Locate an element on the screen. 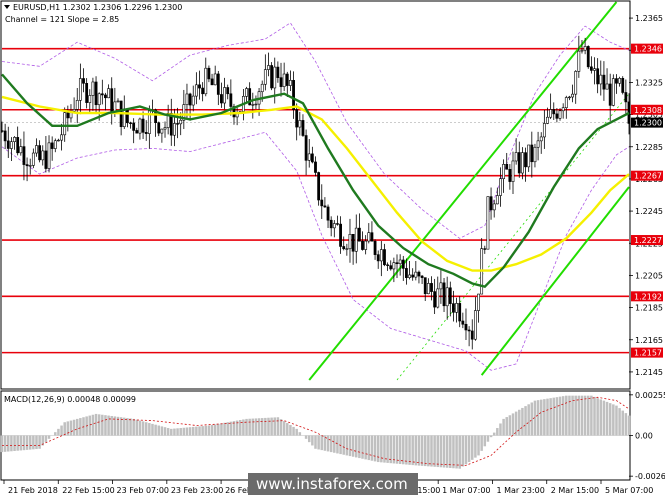 This screenshot has width=665, height=499. level-tag-label: 1.2157 is located at coordinates (648, 353).